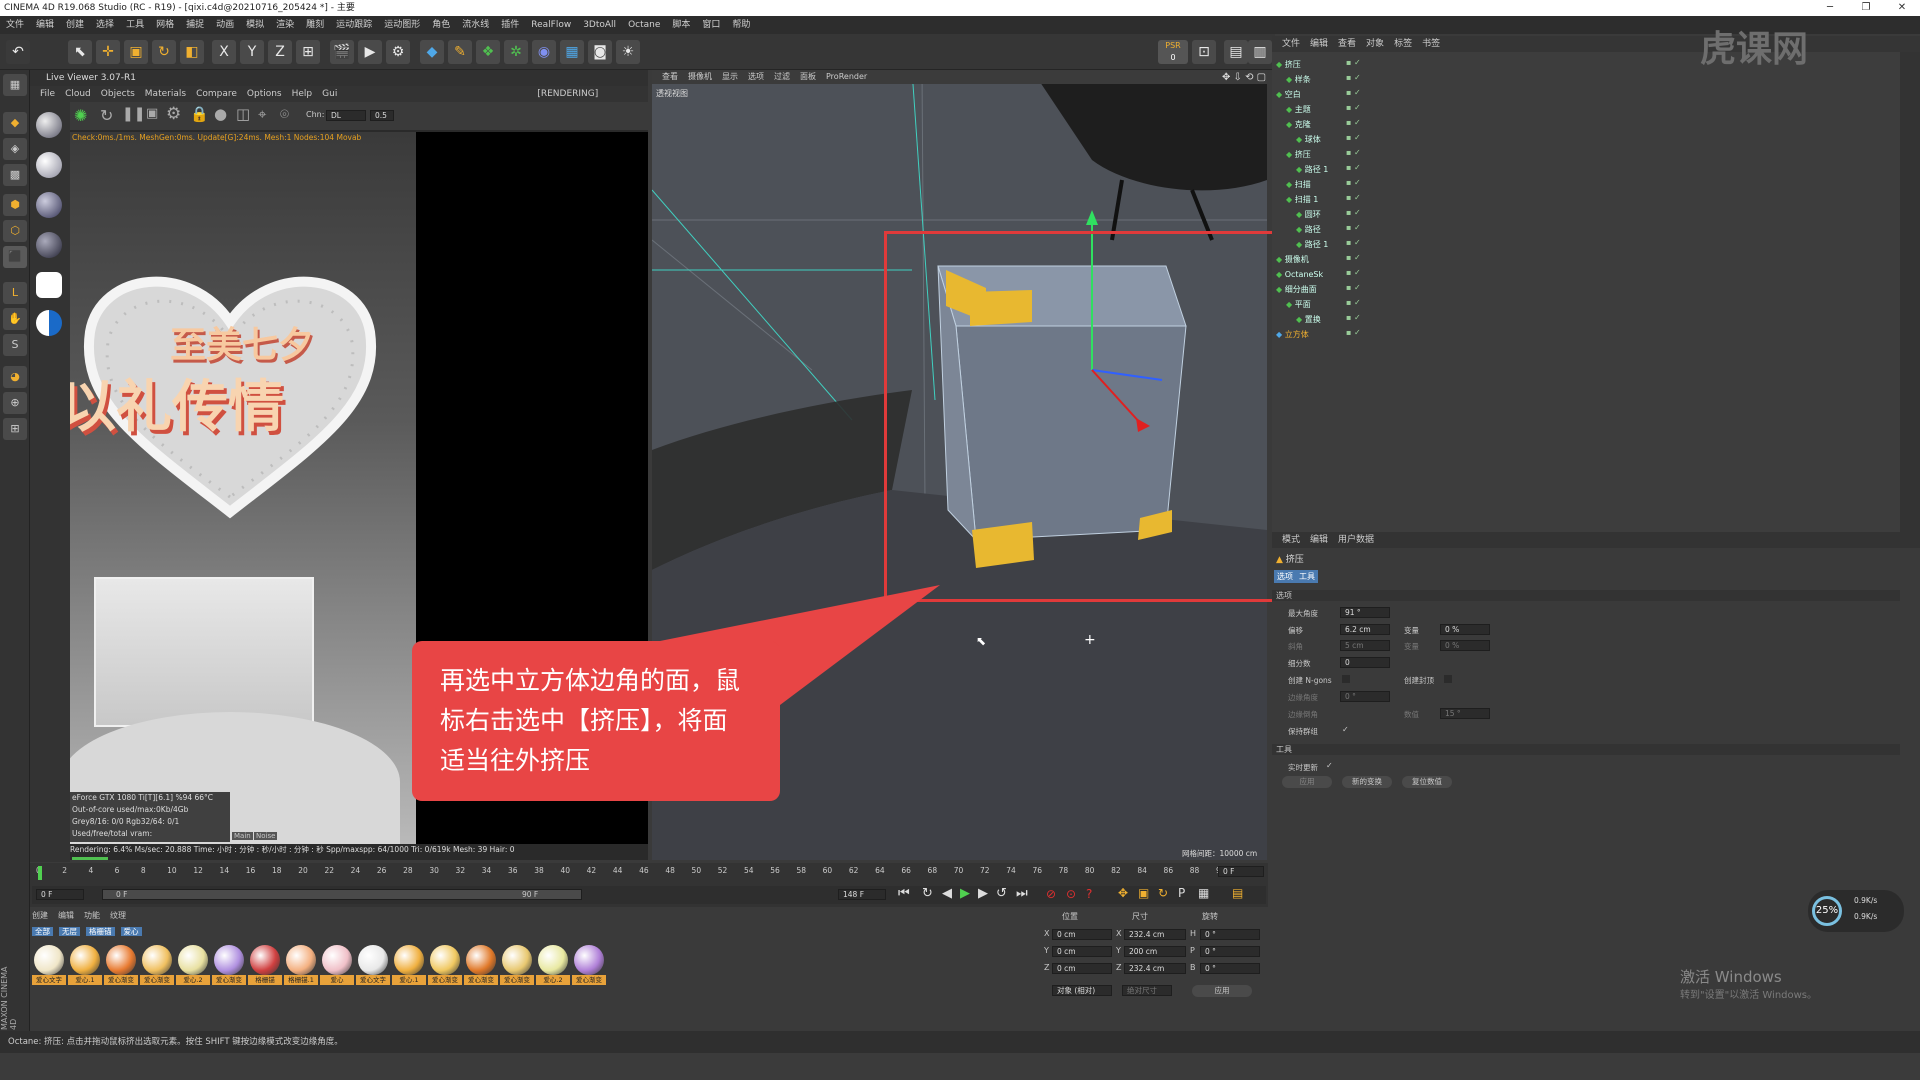 The width and height of the screenshot is (1920, 1080). I want to click on attr-tab-tools: 工具, so click(1307, 576).